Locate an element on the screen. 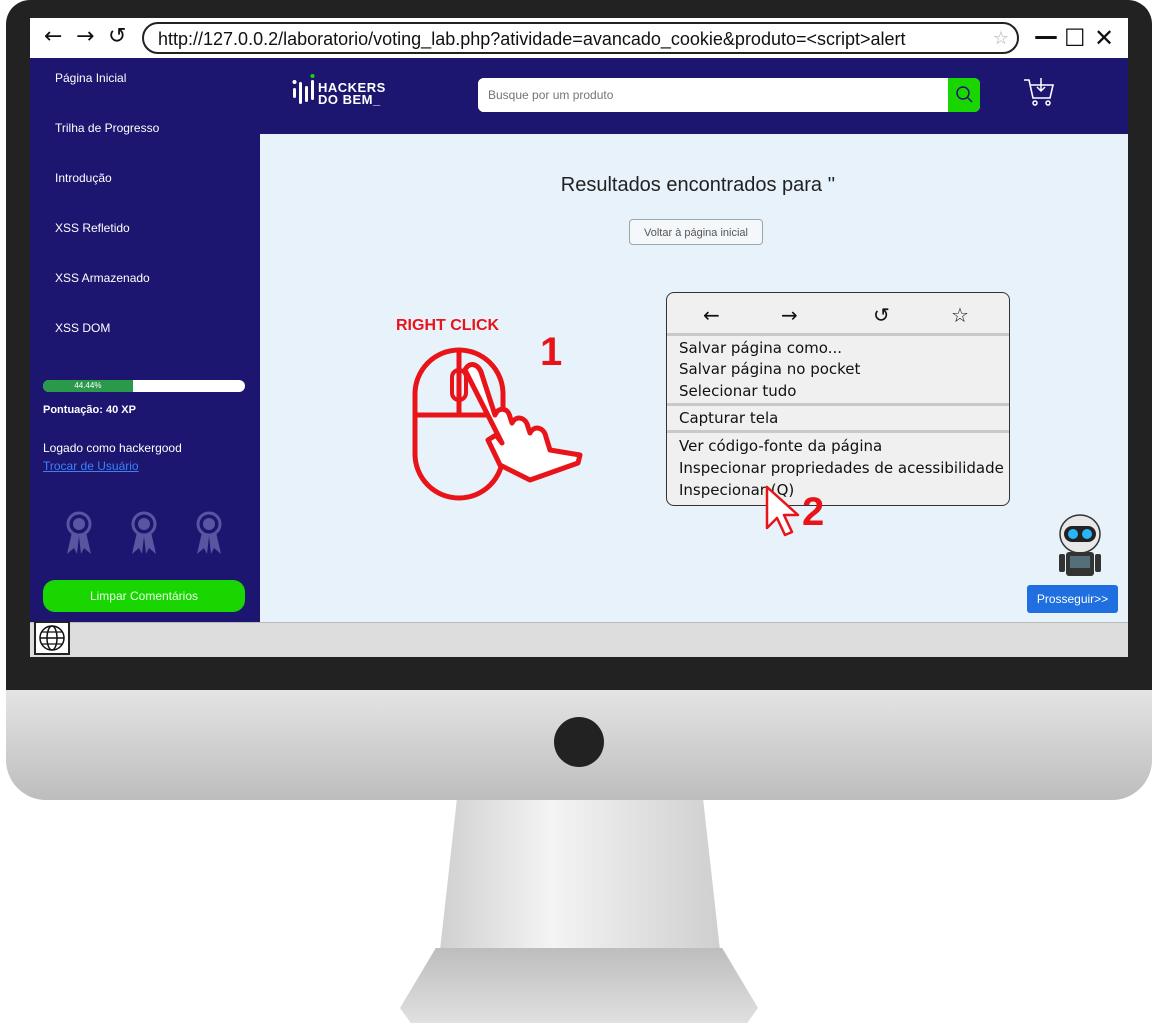  sidebar-item-home: Página Inicial is located at coordinates (90, 78).